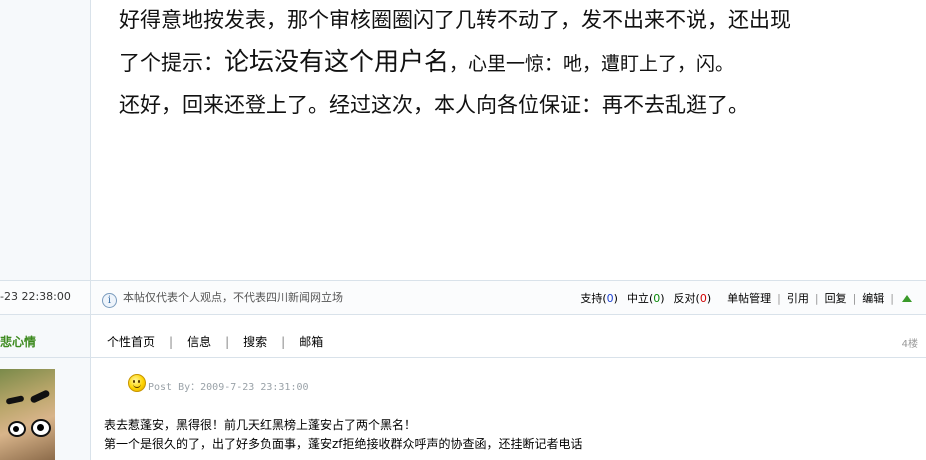 Image resolution: width=926 pixels, height=460 pixels. Describe the element at coordinates (873, 298) in the screenshot. I see `edit-link: 编辑` at that location.